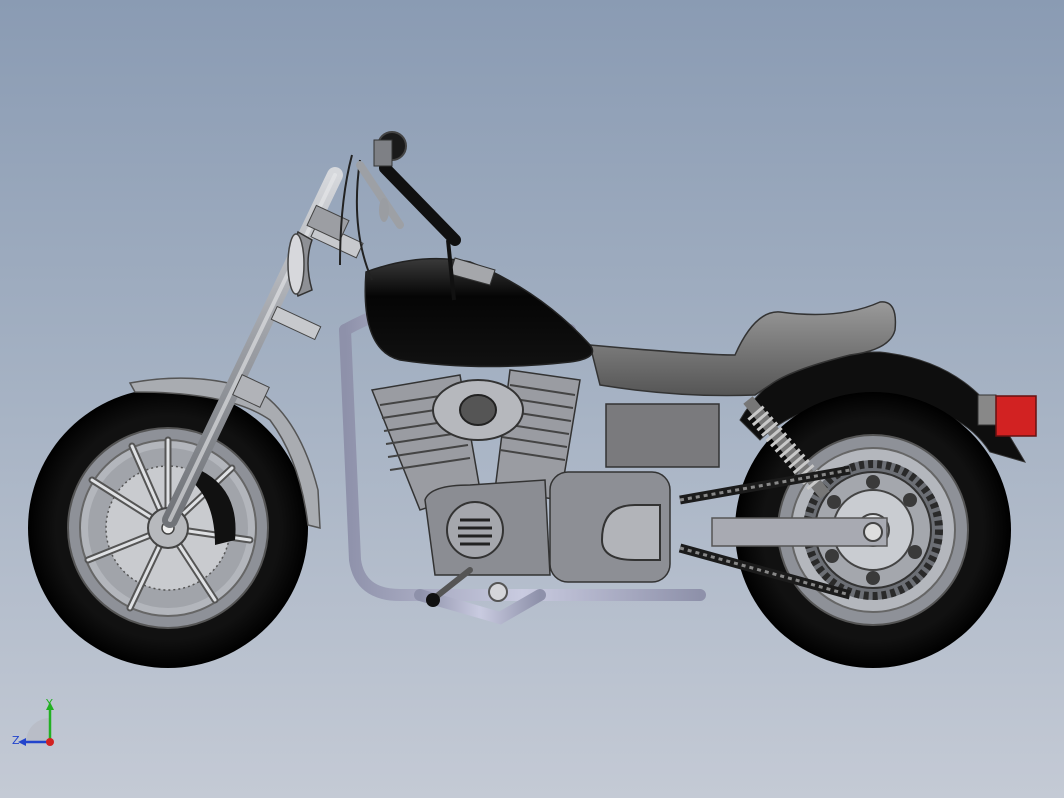 The image size is (1064, 798). I want to click on triad-y-label: Y, so click(49, 703).